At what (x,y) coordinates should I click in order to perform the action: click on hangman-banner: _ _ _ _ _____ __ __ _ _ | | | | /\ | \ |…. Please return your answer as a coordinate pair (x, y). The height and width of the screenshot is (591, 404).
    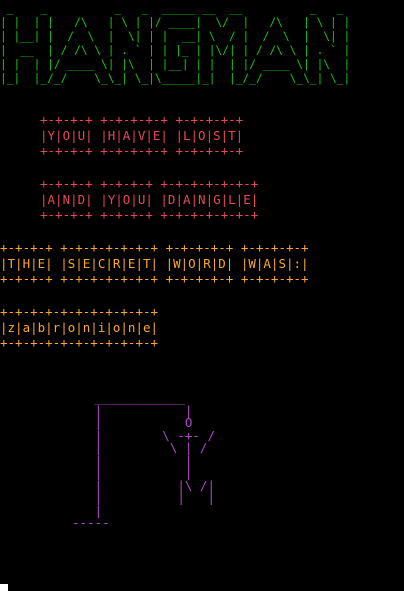
    Looking at the image, I should click on (175, 43).